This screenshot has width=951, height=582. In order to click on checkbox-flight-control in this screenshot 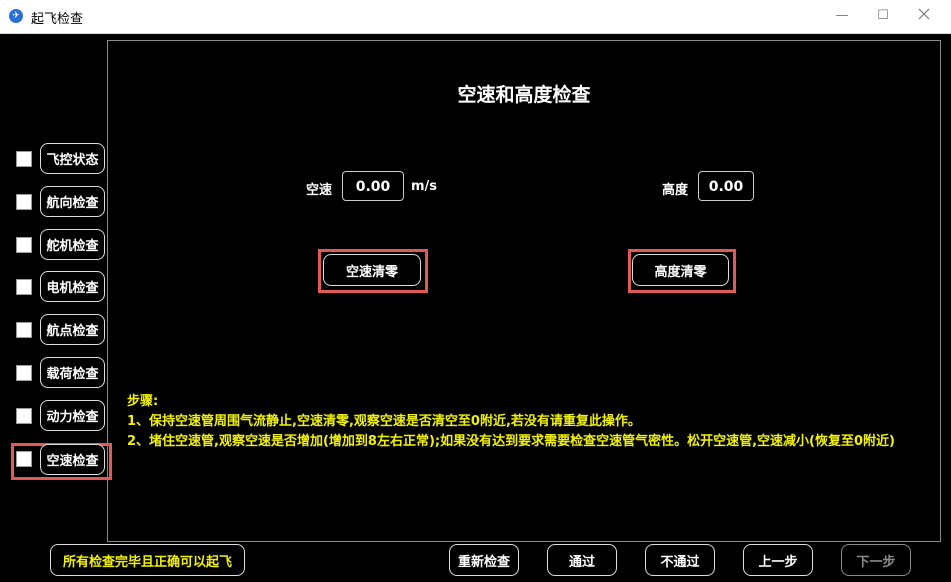, I will do `click(24, 159)`.